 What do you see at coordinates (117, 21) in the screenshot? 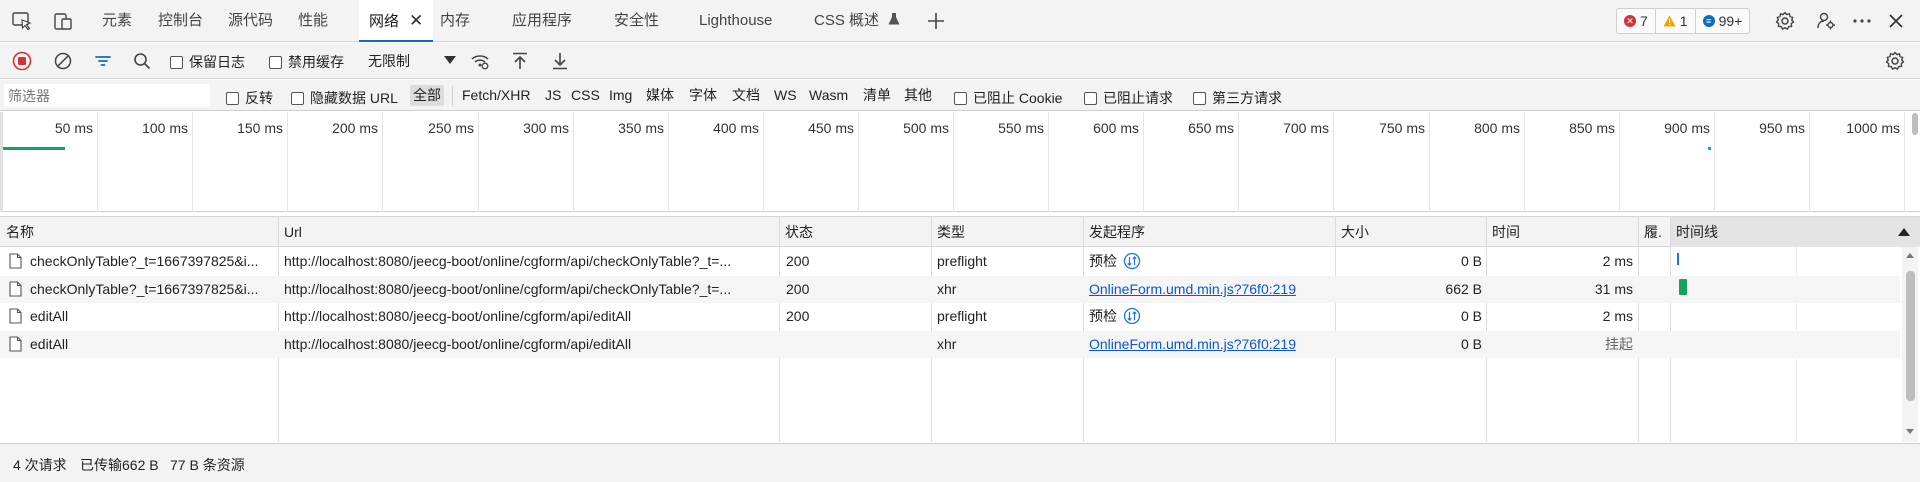
I see `tab-elements: 元素` at bounding box center [117, 21].